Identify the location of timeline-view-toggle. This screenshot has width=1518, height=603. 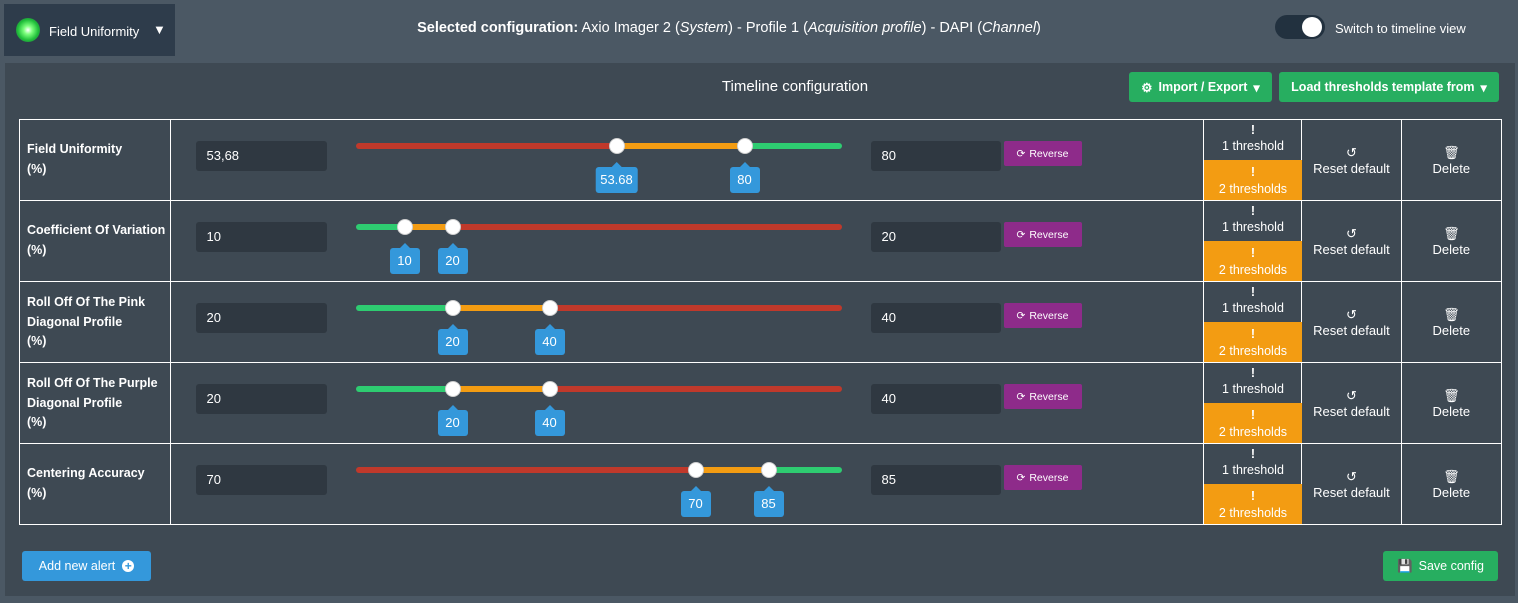
(1300, 27).